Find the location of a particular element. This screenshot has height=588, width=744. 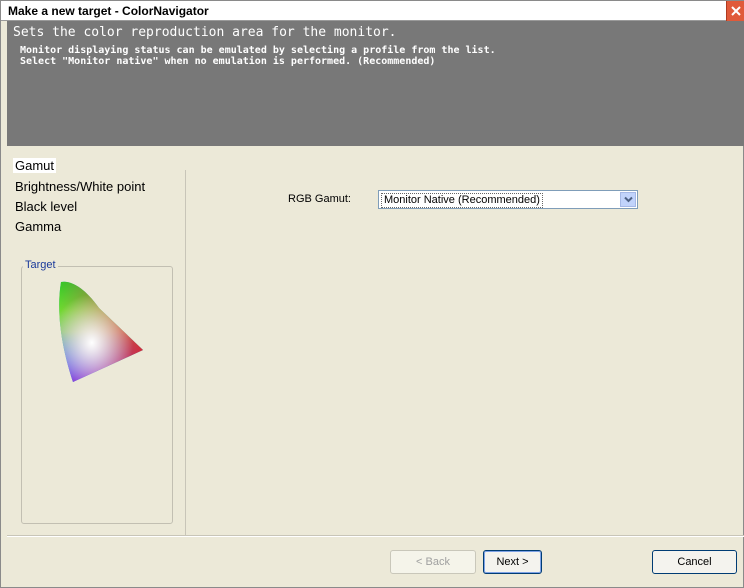

vertical-divider is located at coordinates (185, 352).